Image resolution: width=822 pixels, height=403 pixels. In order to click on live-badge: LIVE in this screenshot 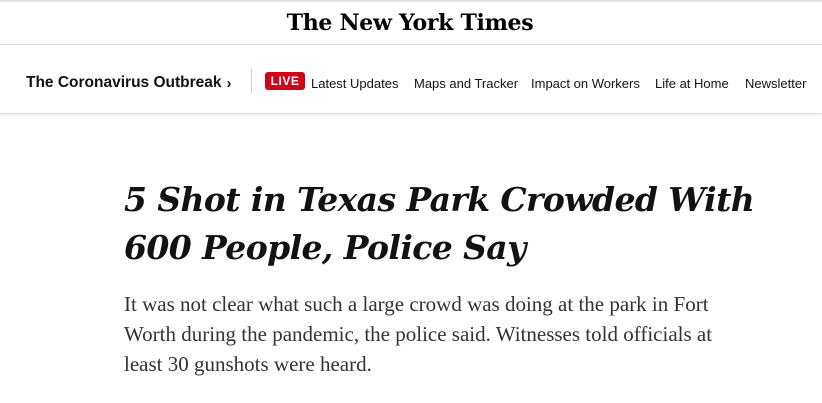, I will do `click(285, 81)`.